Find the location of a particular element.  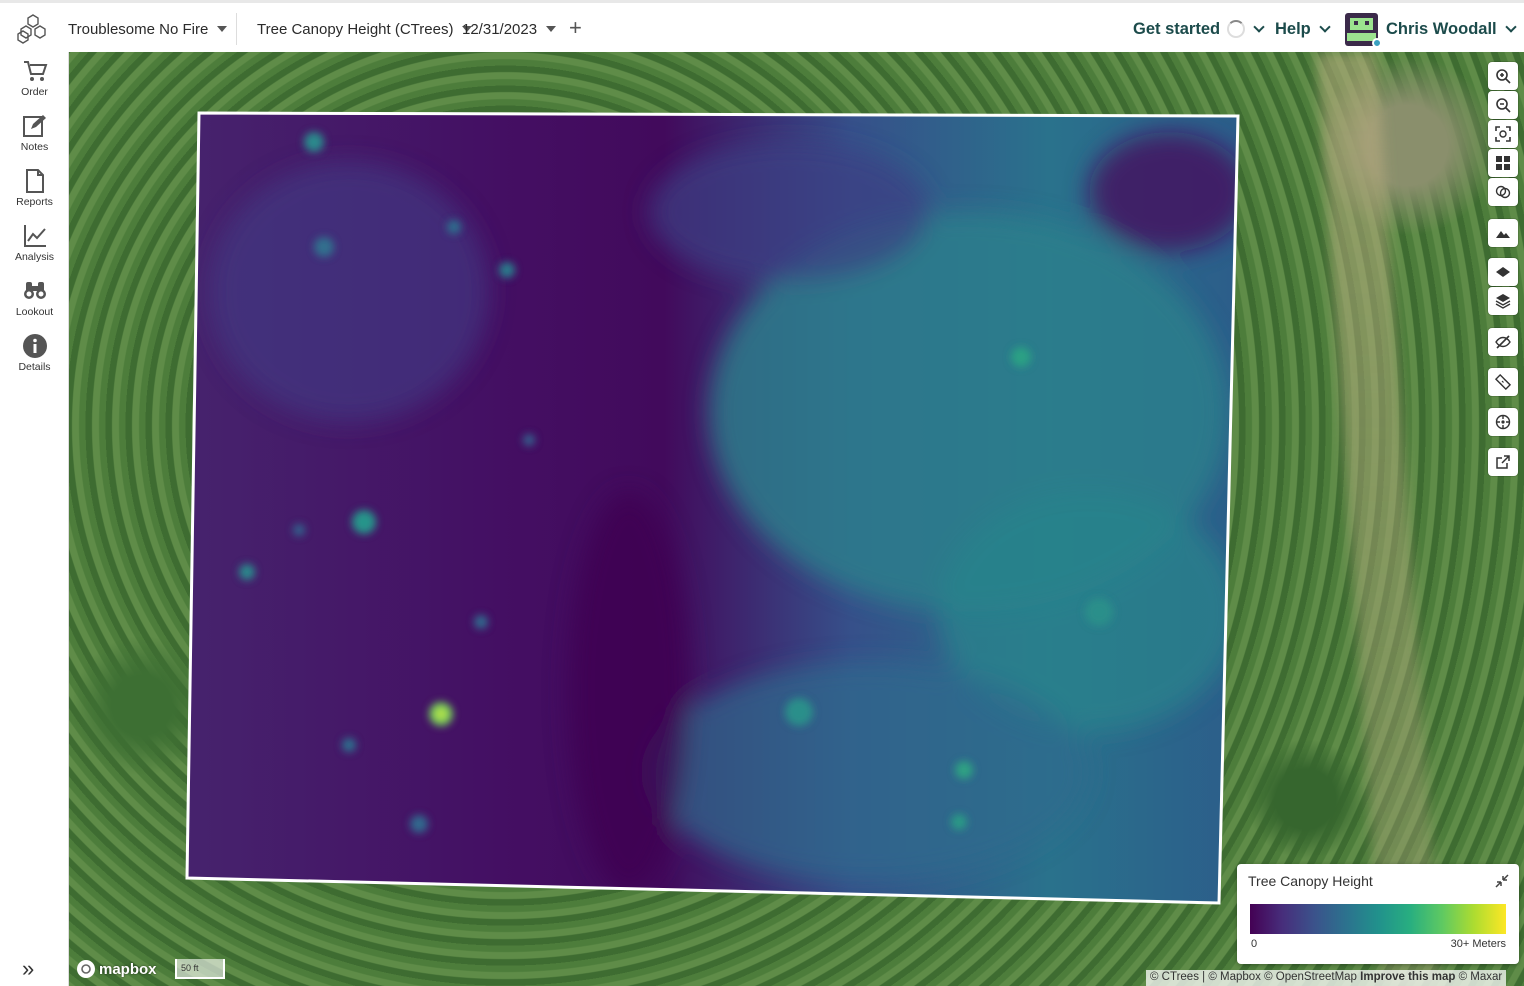

terrain-button is located at coordinates (1503, 233).